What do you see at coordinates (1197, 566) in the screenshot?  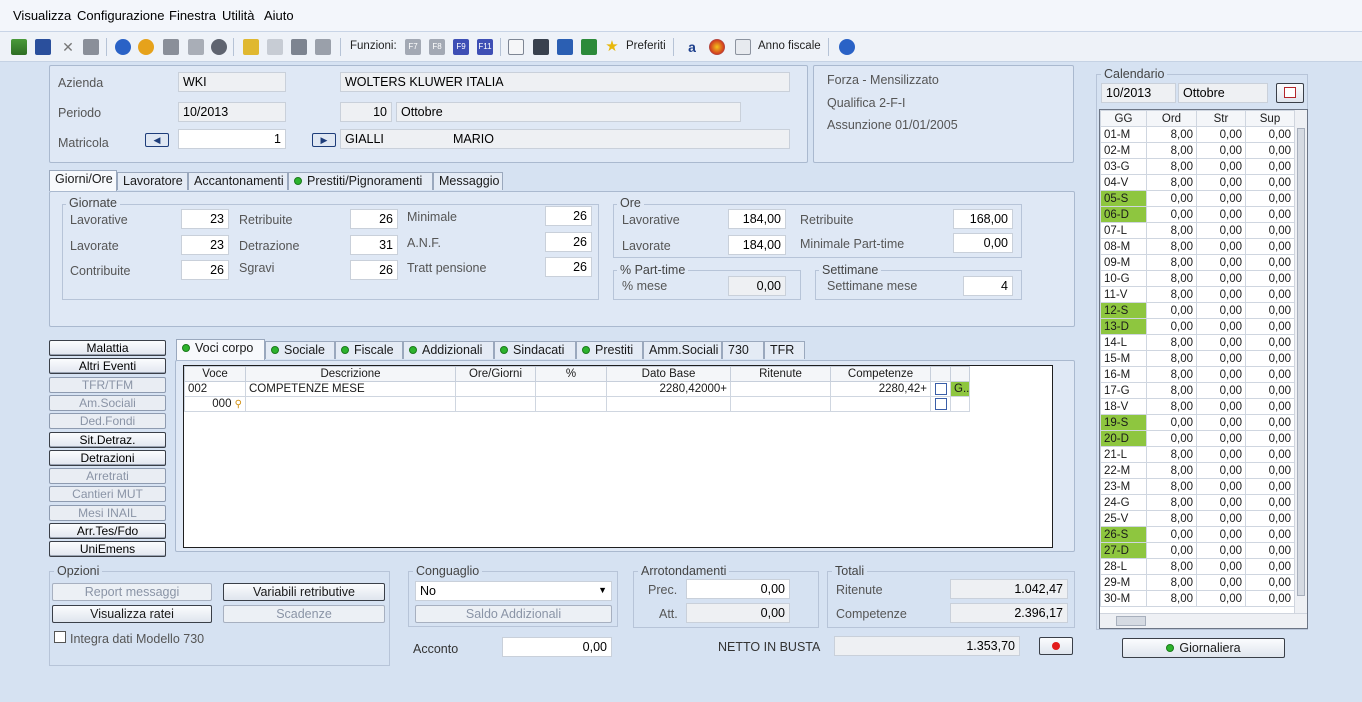 I see `calendar-row: 28-L 8,00 0,00 0,00` at bounding box center [1197, 566].